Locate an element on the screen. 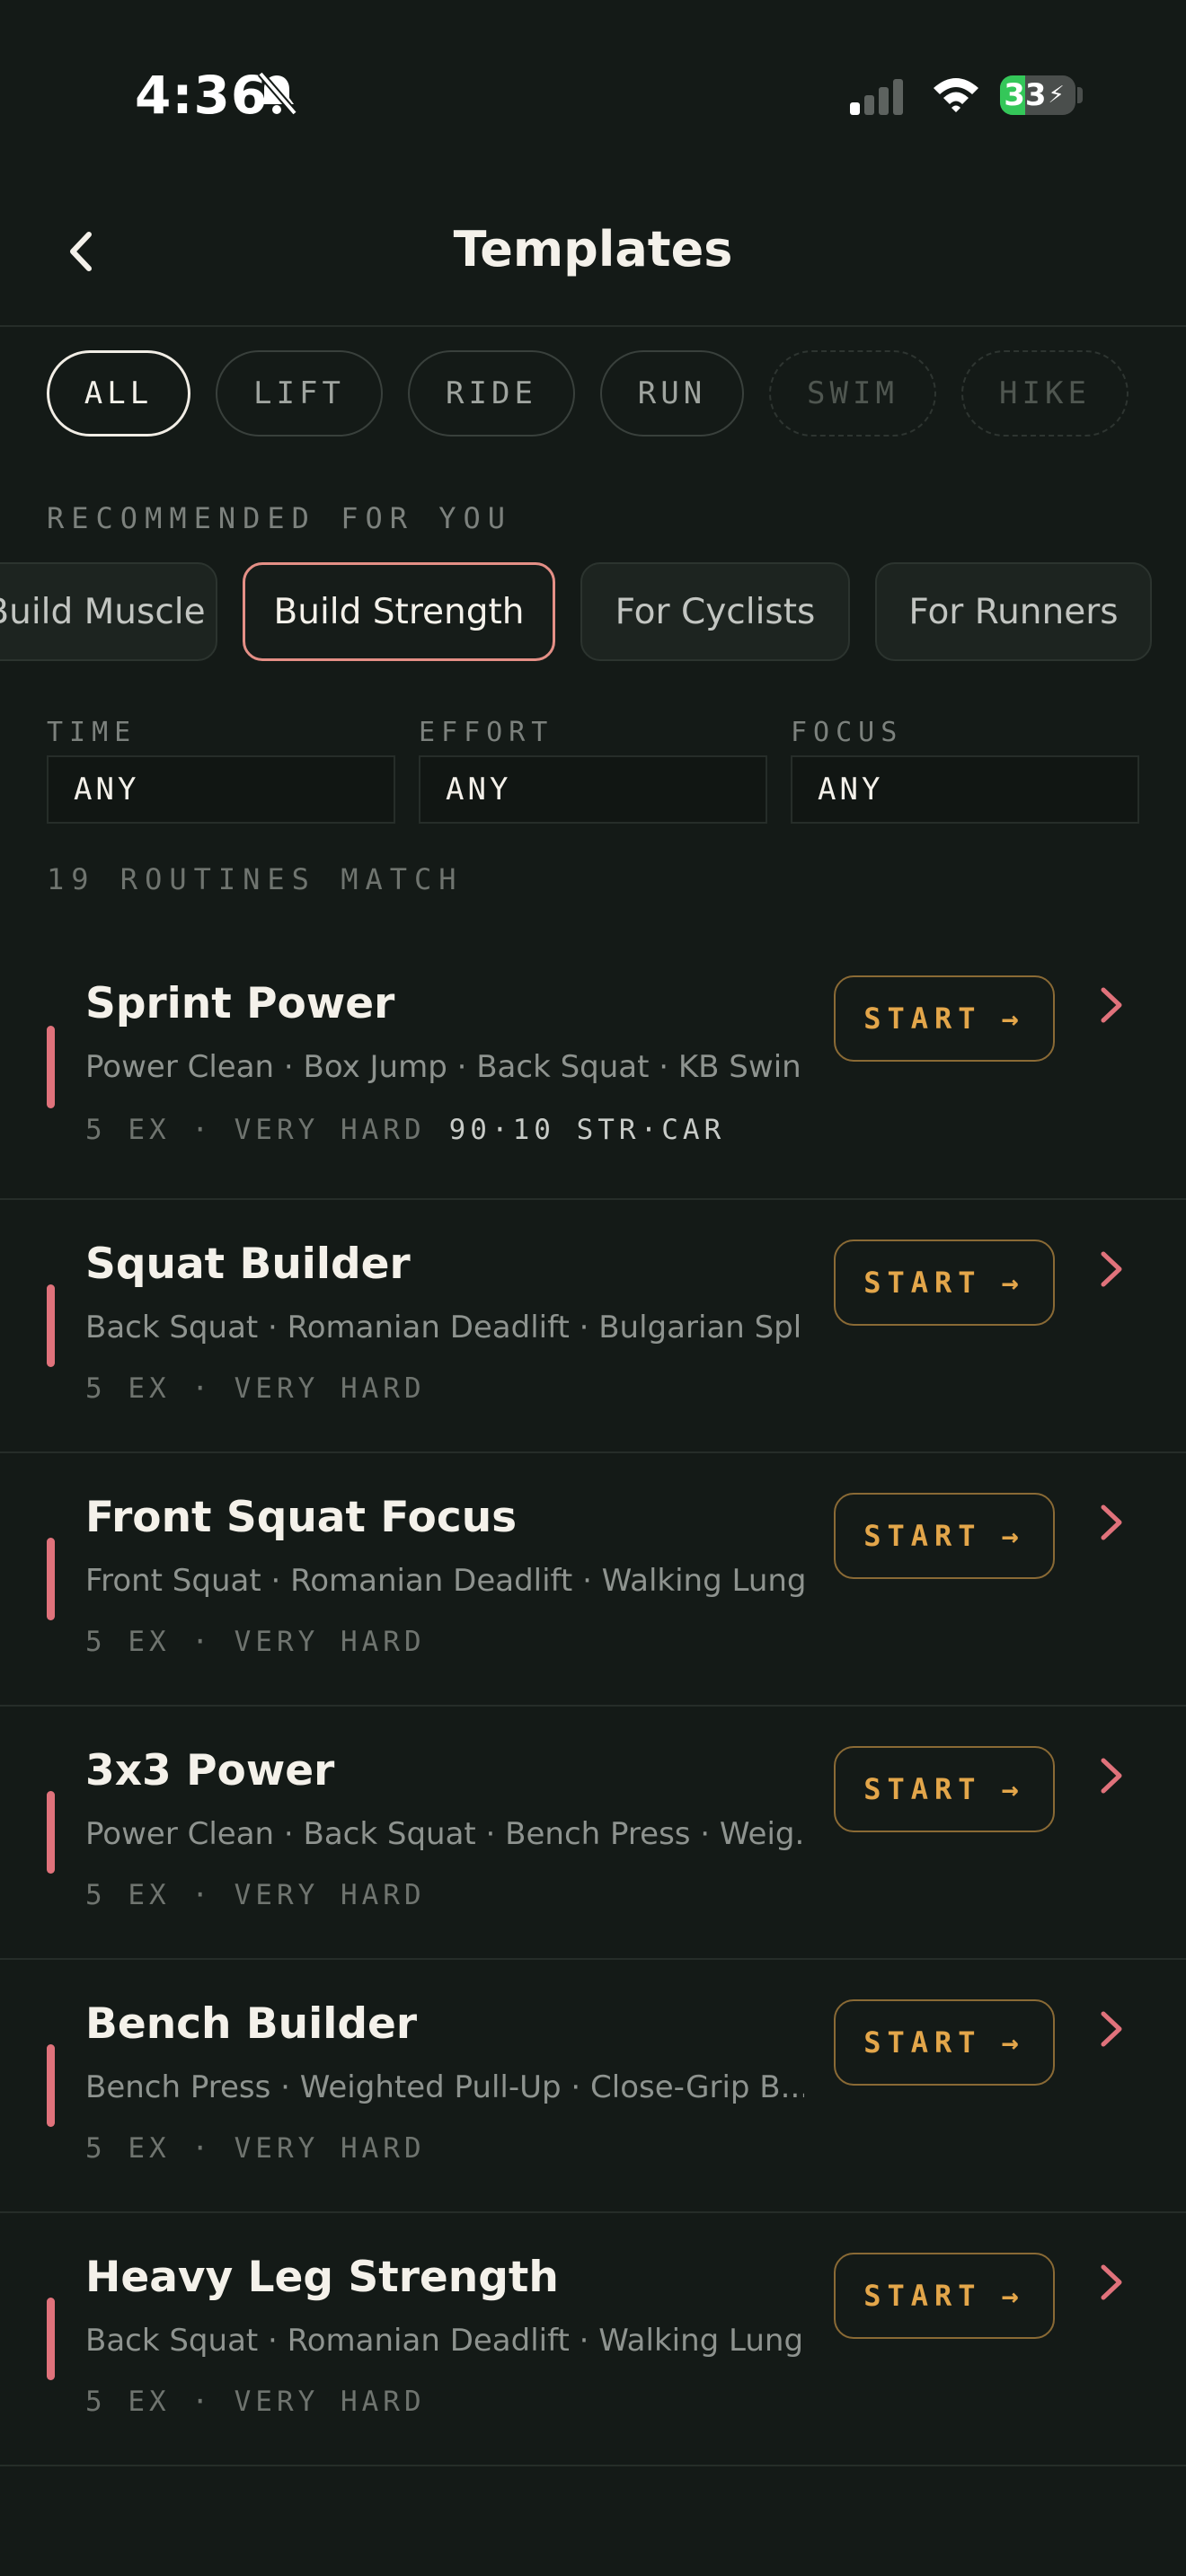 The height and width of the screenshot is (2576, 1186). activity-filter-chips: ALL LIFT RIDE RUN SWIM HIKE is located at coordinates (587, 395).